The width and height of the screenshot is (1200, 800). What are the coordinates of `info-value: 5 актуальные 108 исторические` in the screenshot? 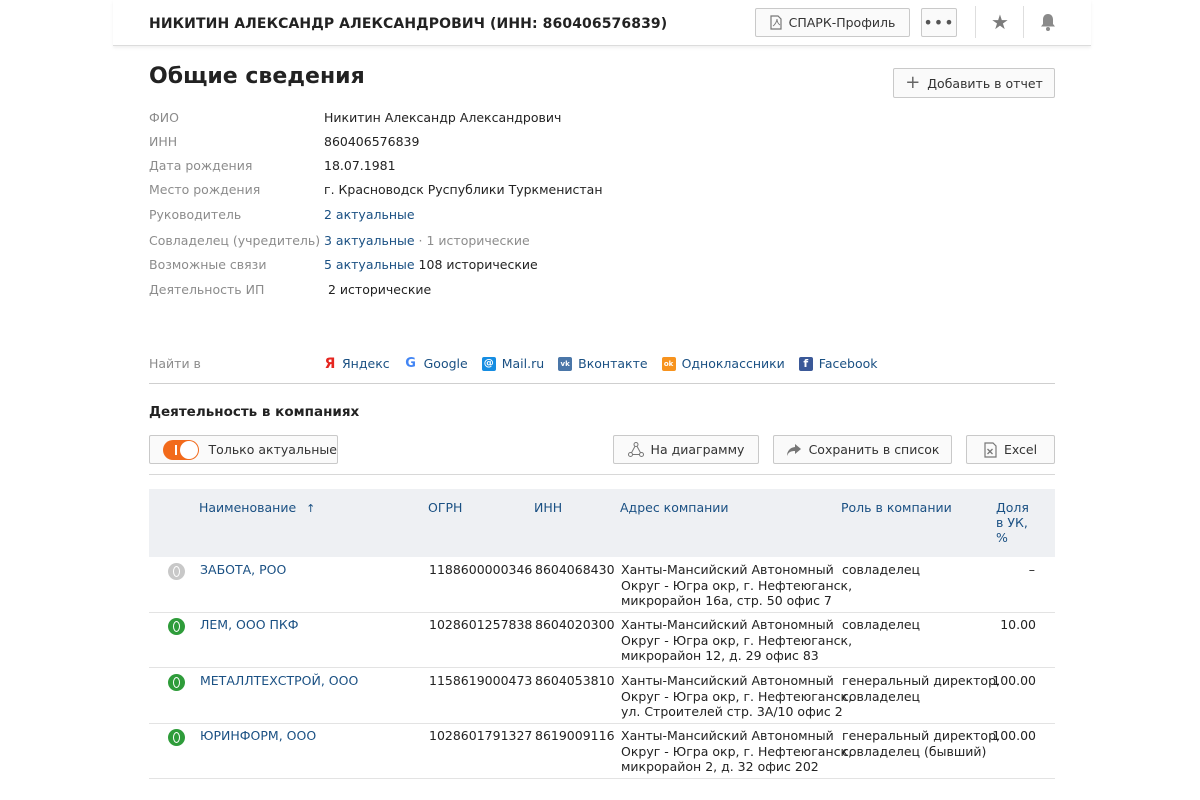 It's located at (431, 264).